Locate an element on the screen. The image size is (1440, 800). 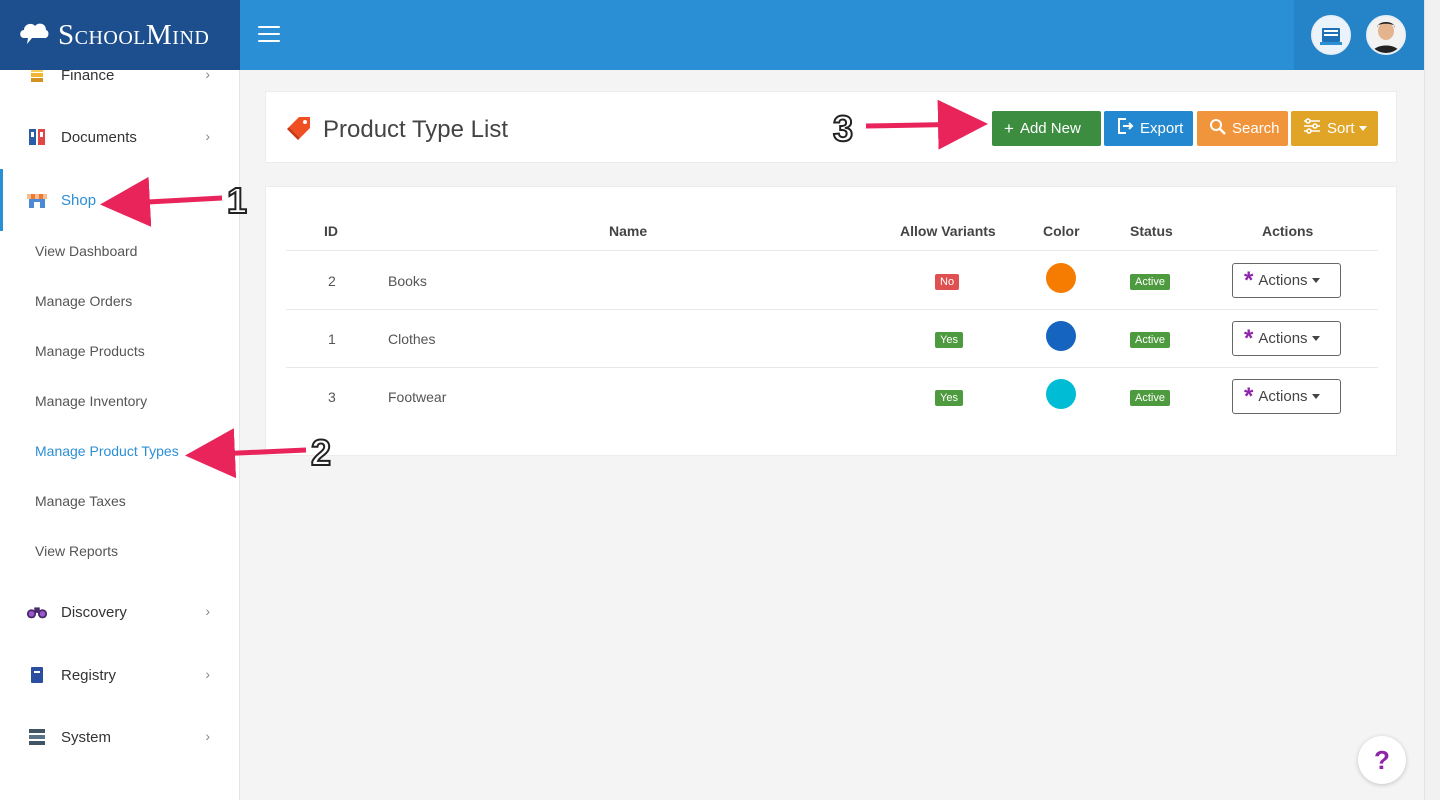
column-header-actions: Actions is located at coordinates (1288, 231).